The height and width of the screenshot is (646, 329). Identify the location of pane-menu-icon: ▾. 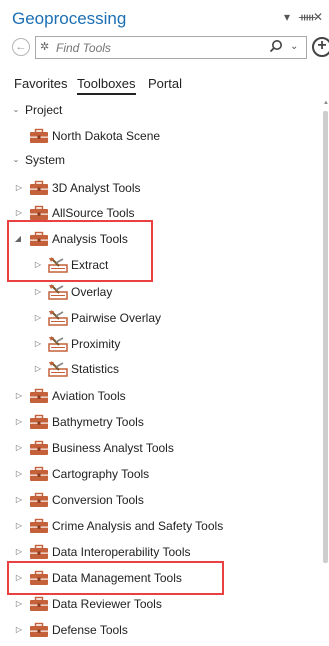
(287, 17).